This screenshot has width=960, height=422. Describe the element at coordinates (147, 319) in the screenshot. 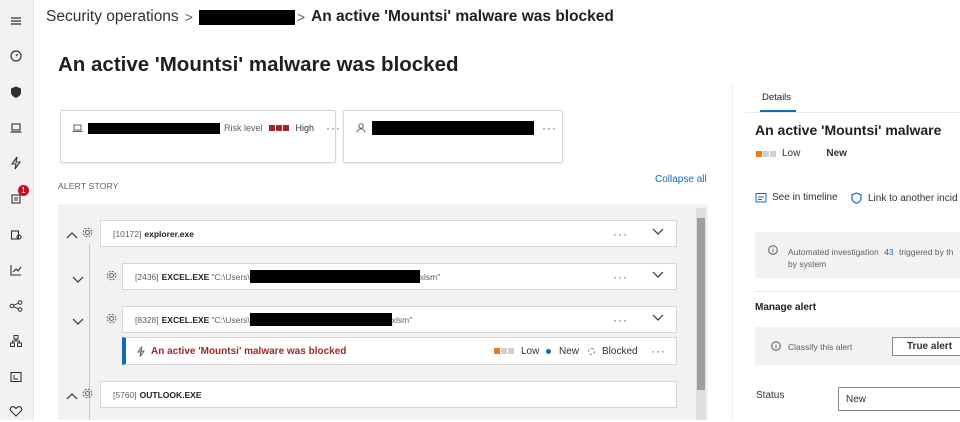

I see `process-pid: [8328]` at that location.